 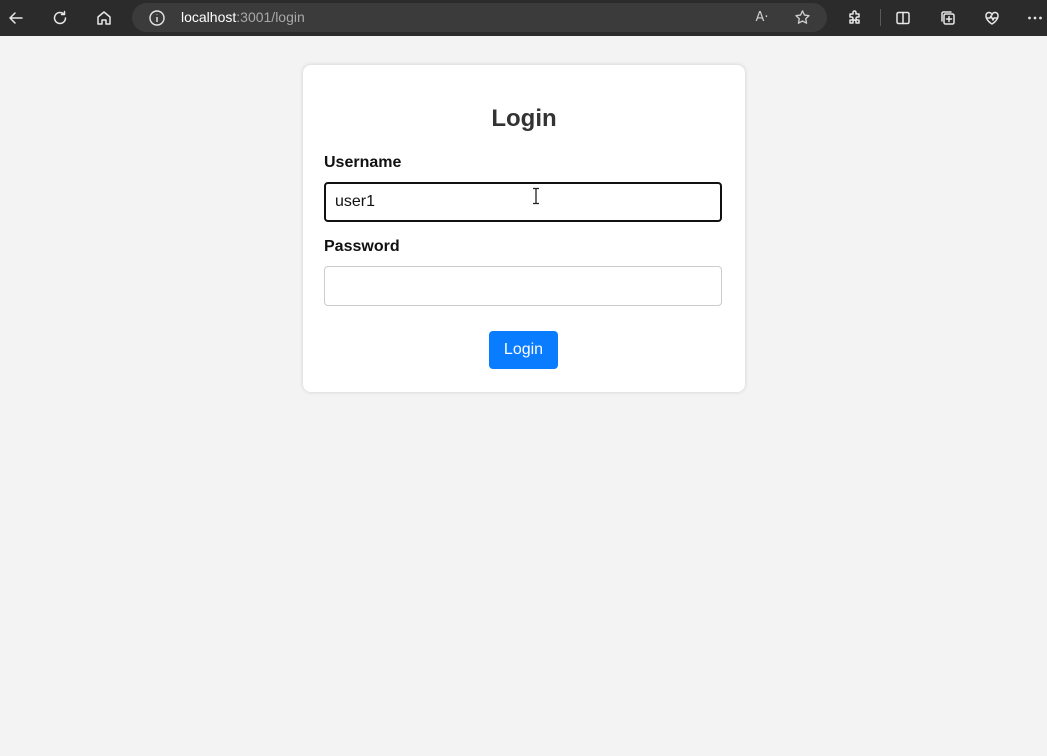 What do you see at coordinates (855, 18) in the screenshot?
I see `extensions-icon` at bounding box center [855, 18].